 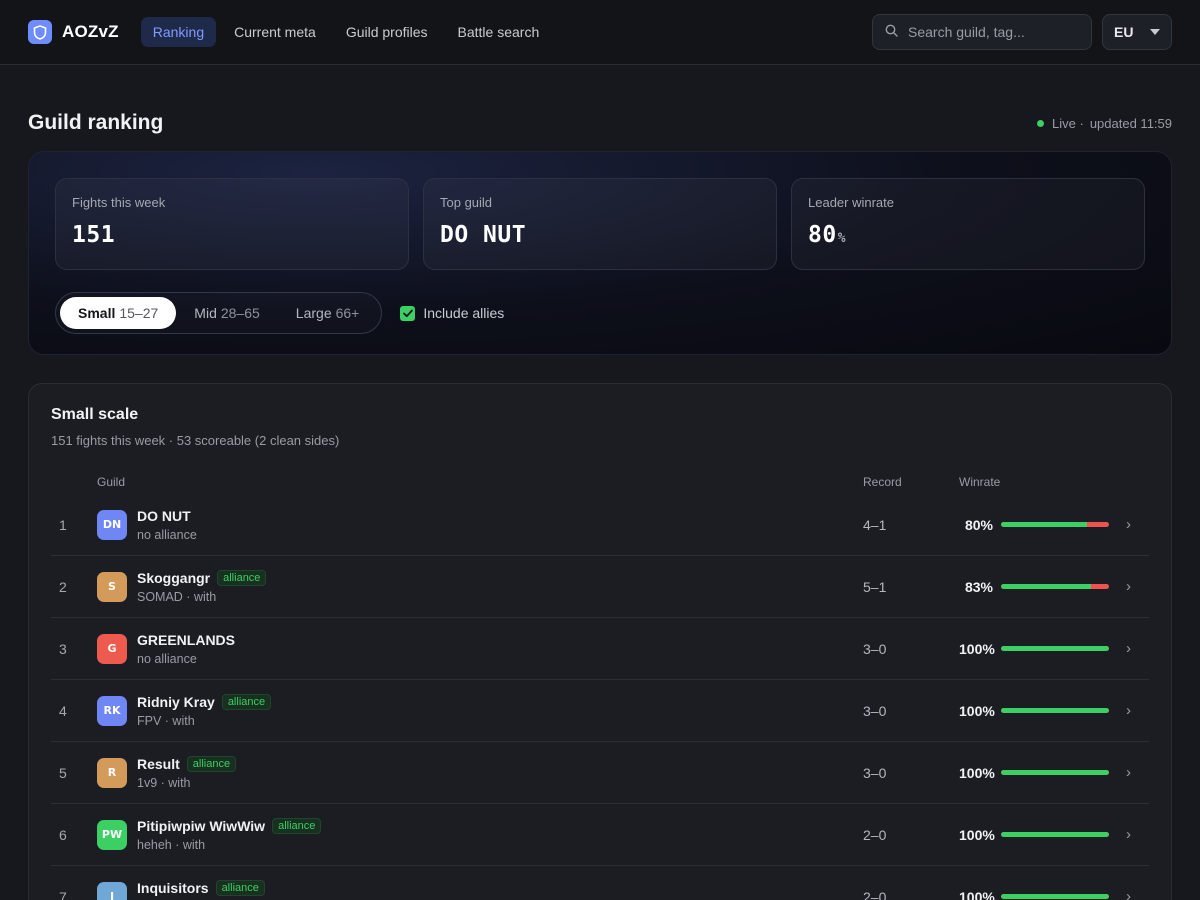 What do you see at coordinates (186, 640) in the screenshot?
I see `guild-name: GREENLANDS` at bounding box center [186, 640].